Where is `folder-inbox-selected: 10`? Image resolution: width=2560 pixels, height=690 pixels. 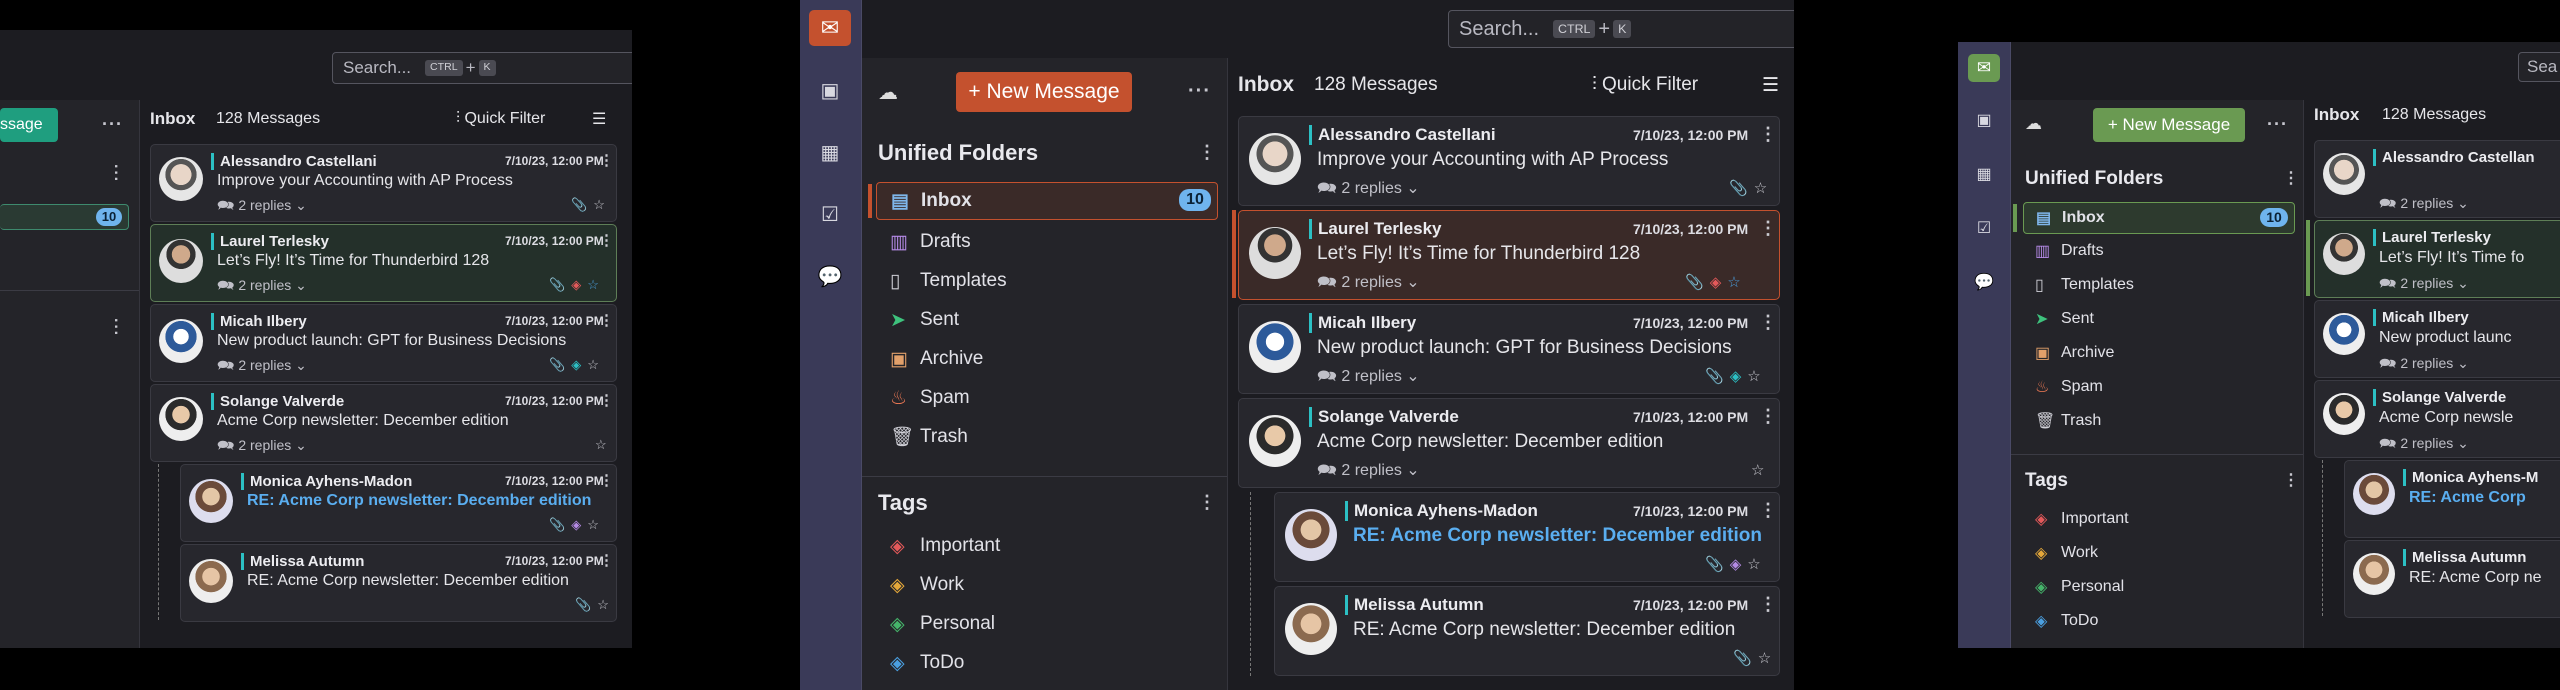
folder-inbox-selected: 10 is located at coordinates (64, 217).